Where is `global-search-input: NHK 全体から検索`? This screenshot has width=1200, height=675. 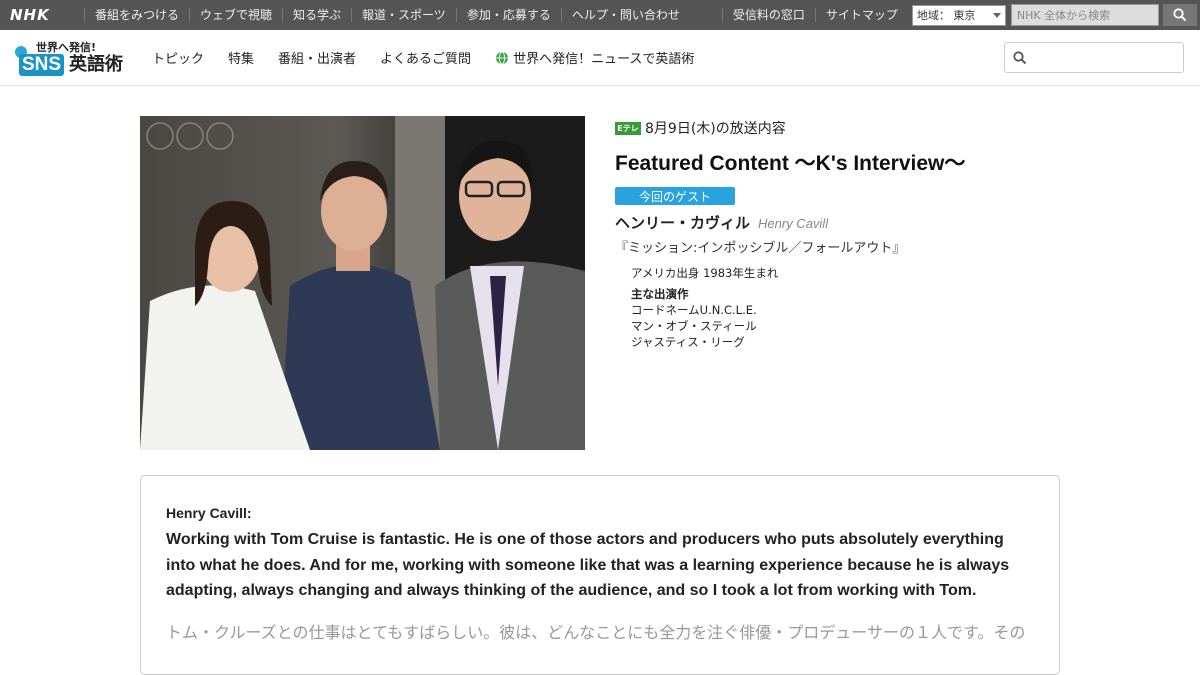
global-search-input: NHK 全体から検索 is located at coordinates (1084, 15).